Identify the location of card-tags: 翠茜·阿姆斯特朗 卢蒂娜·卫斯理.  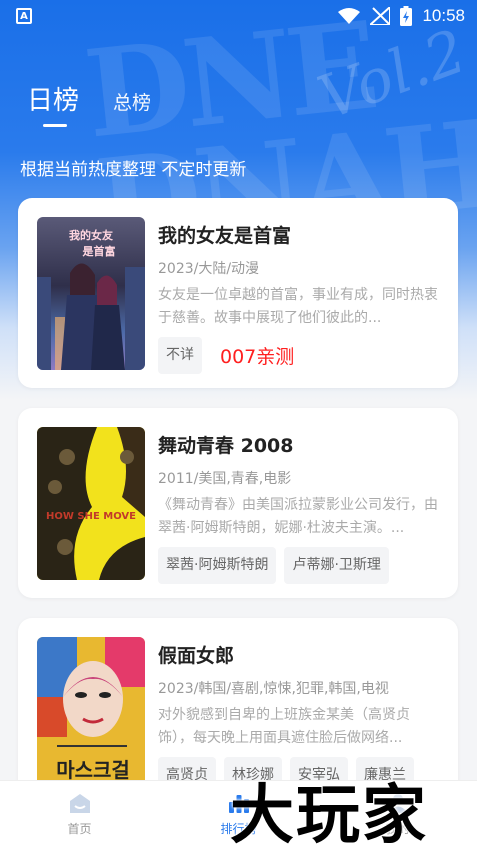
(273, 565).